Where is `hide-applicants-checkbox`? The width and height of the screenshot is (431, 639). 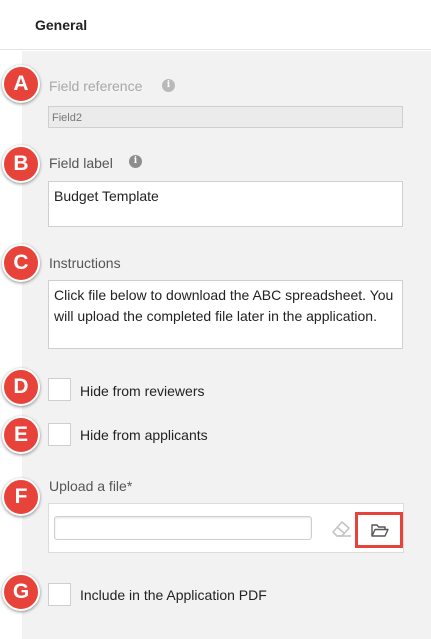 hide-applicants-checkbox is located at coordinates (59, 434).